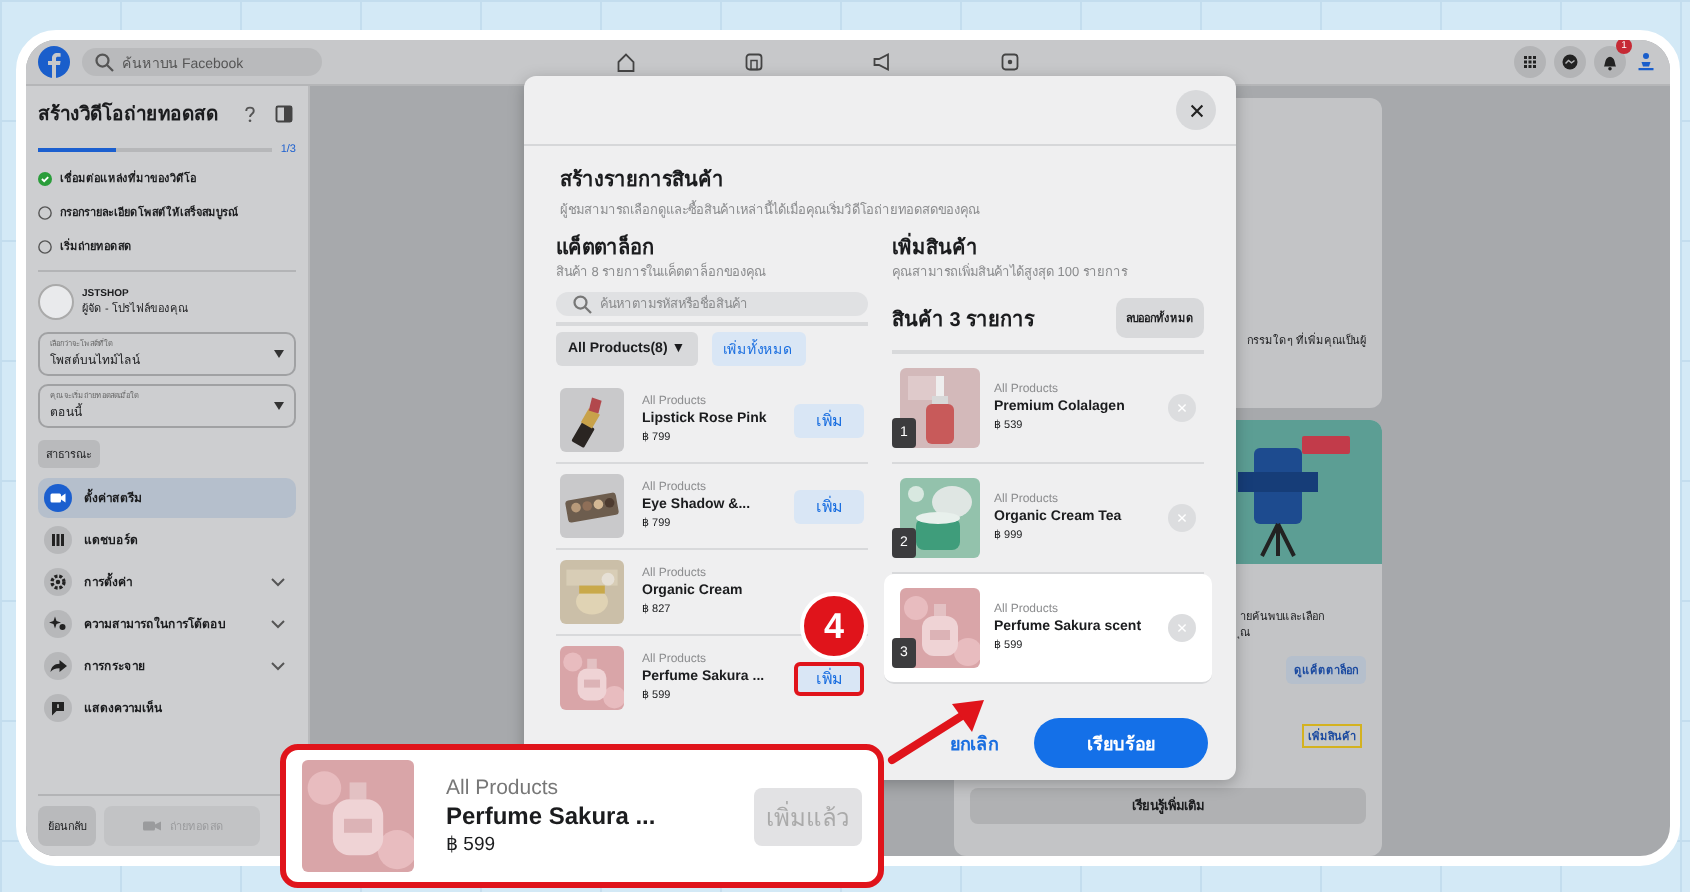  I want to click on cancel-button: ยกเลิก, so click(974, 743).